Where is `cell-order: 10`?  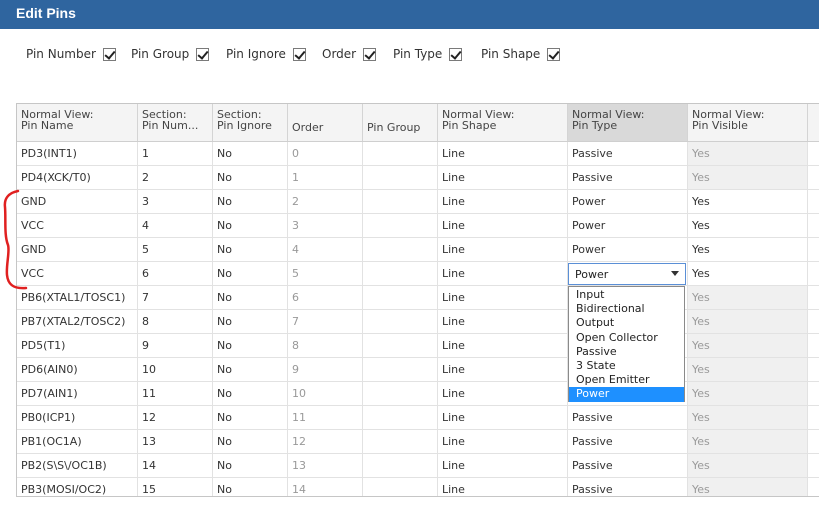
cell-order: 10 is located at coordinates (325, 393).